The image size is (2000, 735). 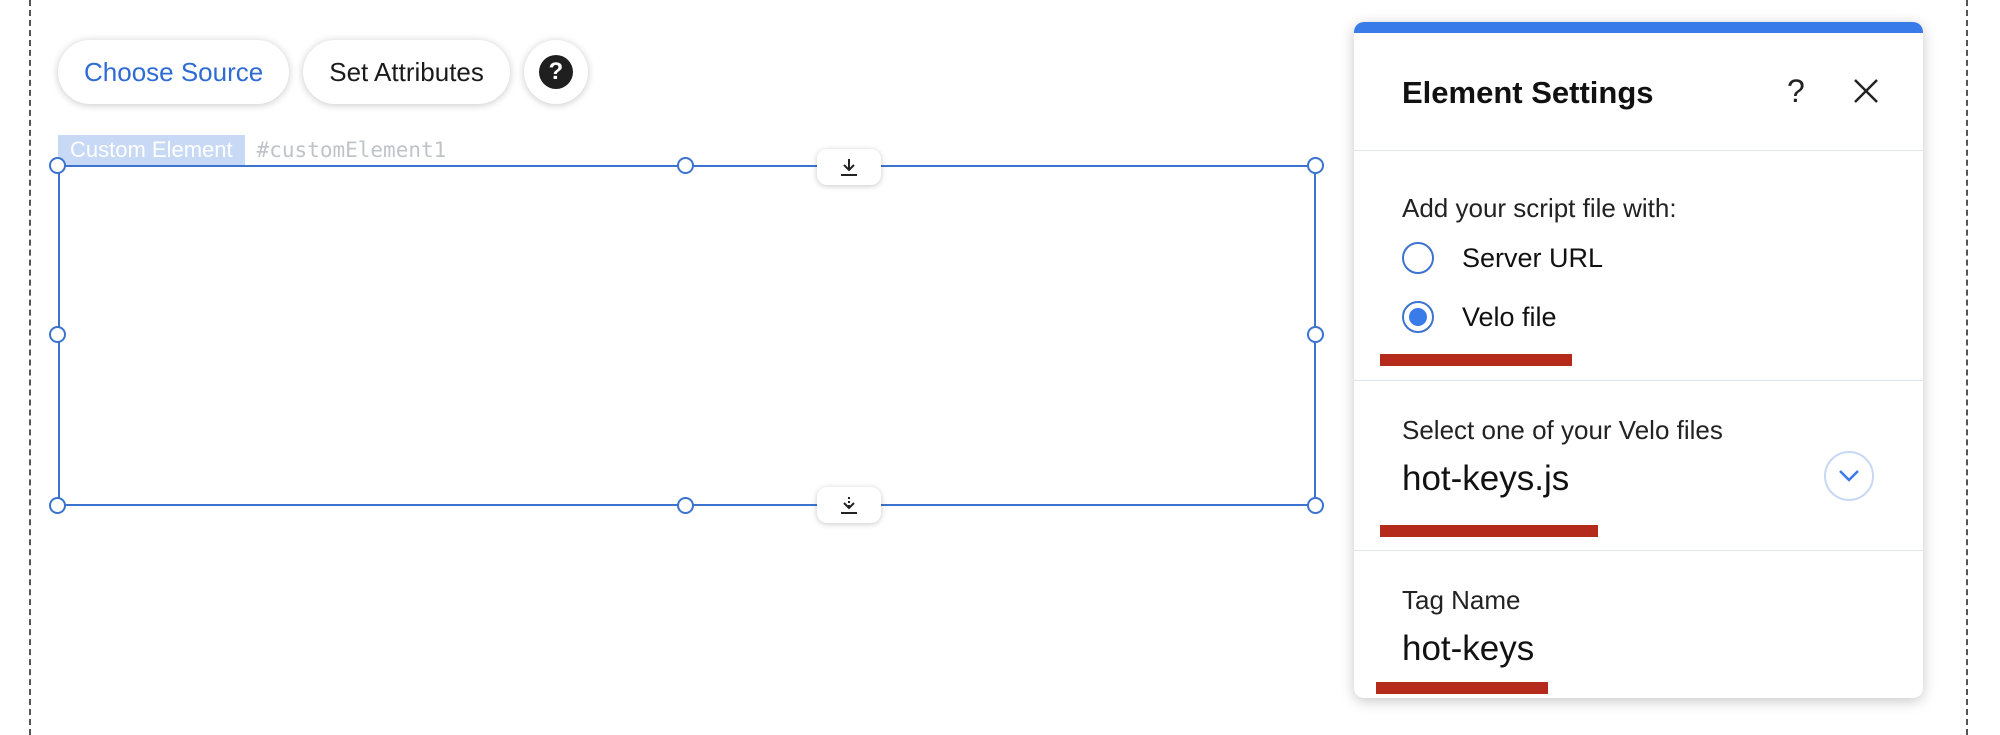 What do you see at coordinates (1866, 91) in the screenshot?
I see `close-icon` at bounding box center [1866, 91].